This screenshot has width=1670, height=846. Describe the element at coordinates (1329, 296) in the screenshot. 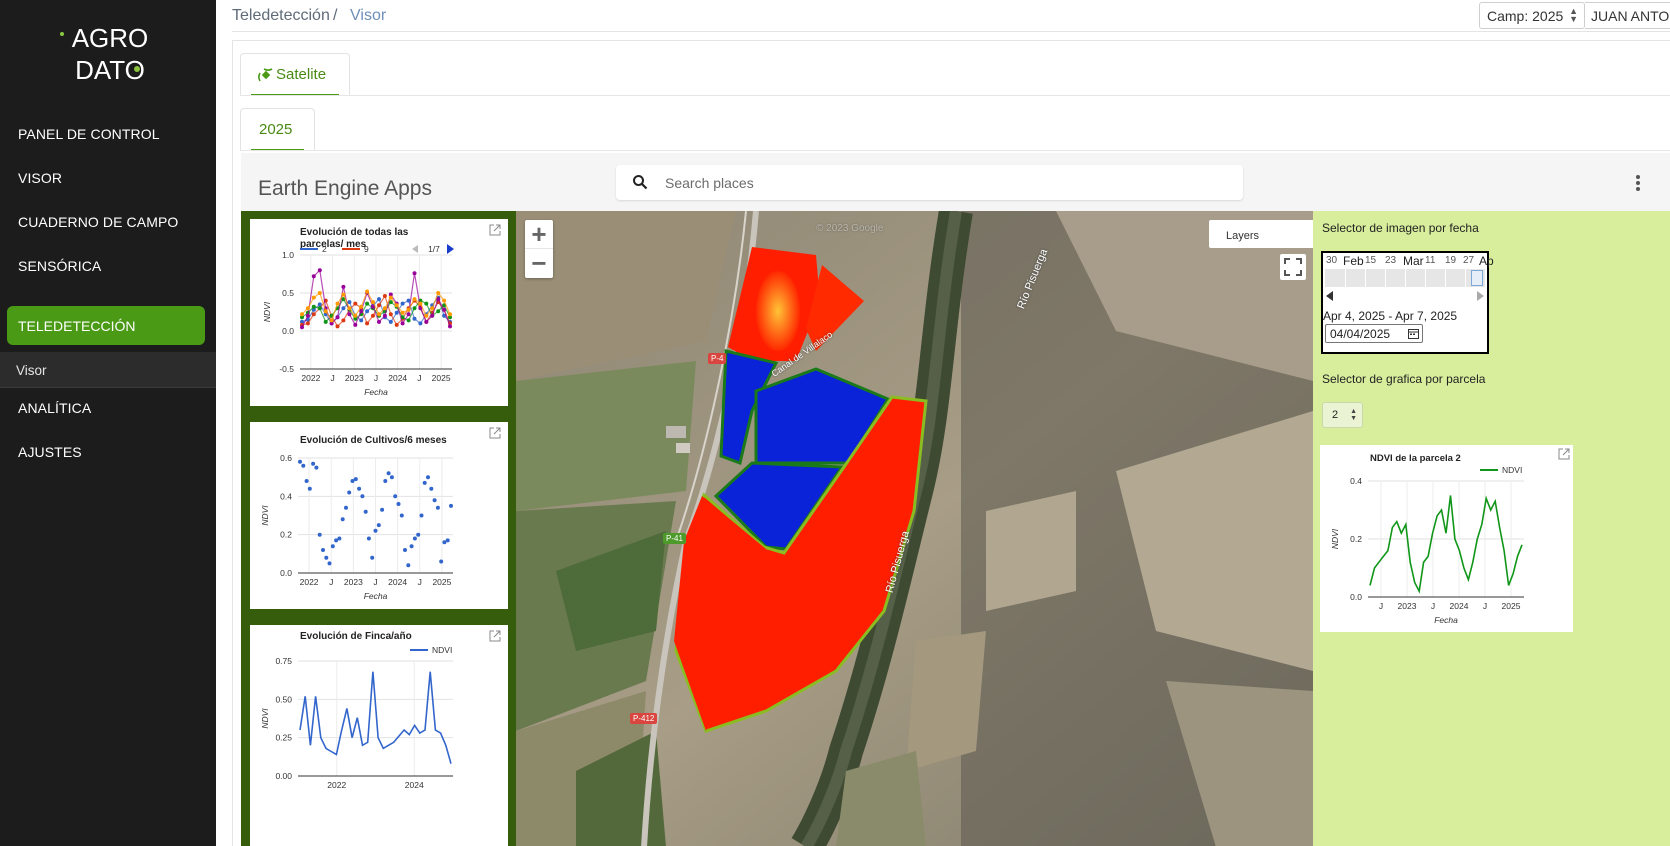

I see `scroll-left-icon` at that location.